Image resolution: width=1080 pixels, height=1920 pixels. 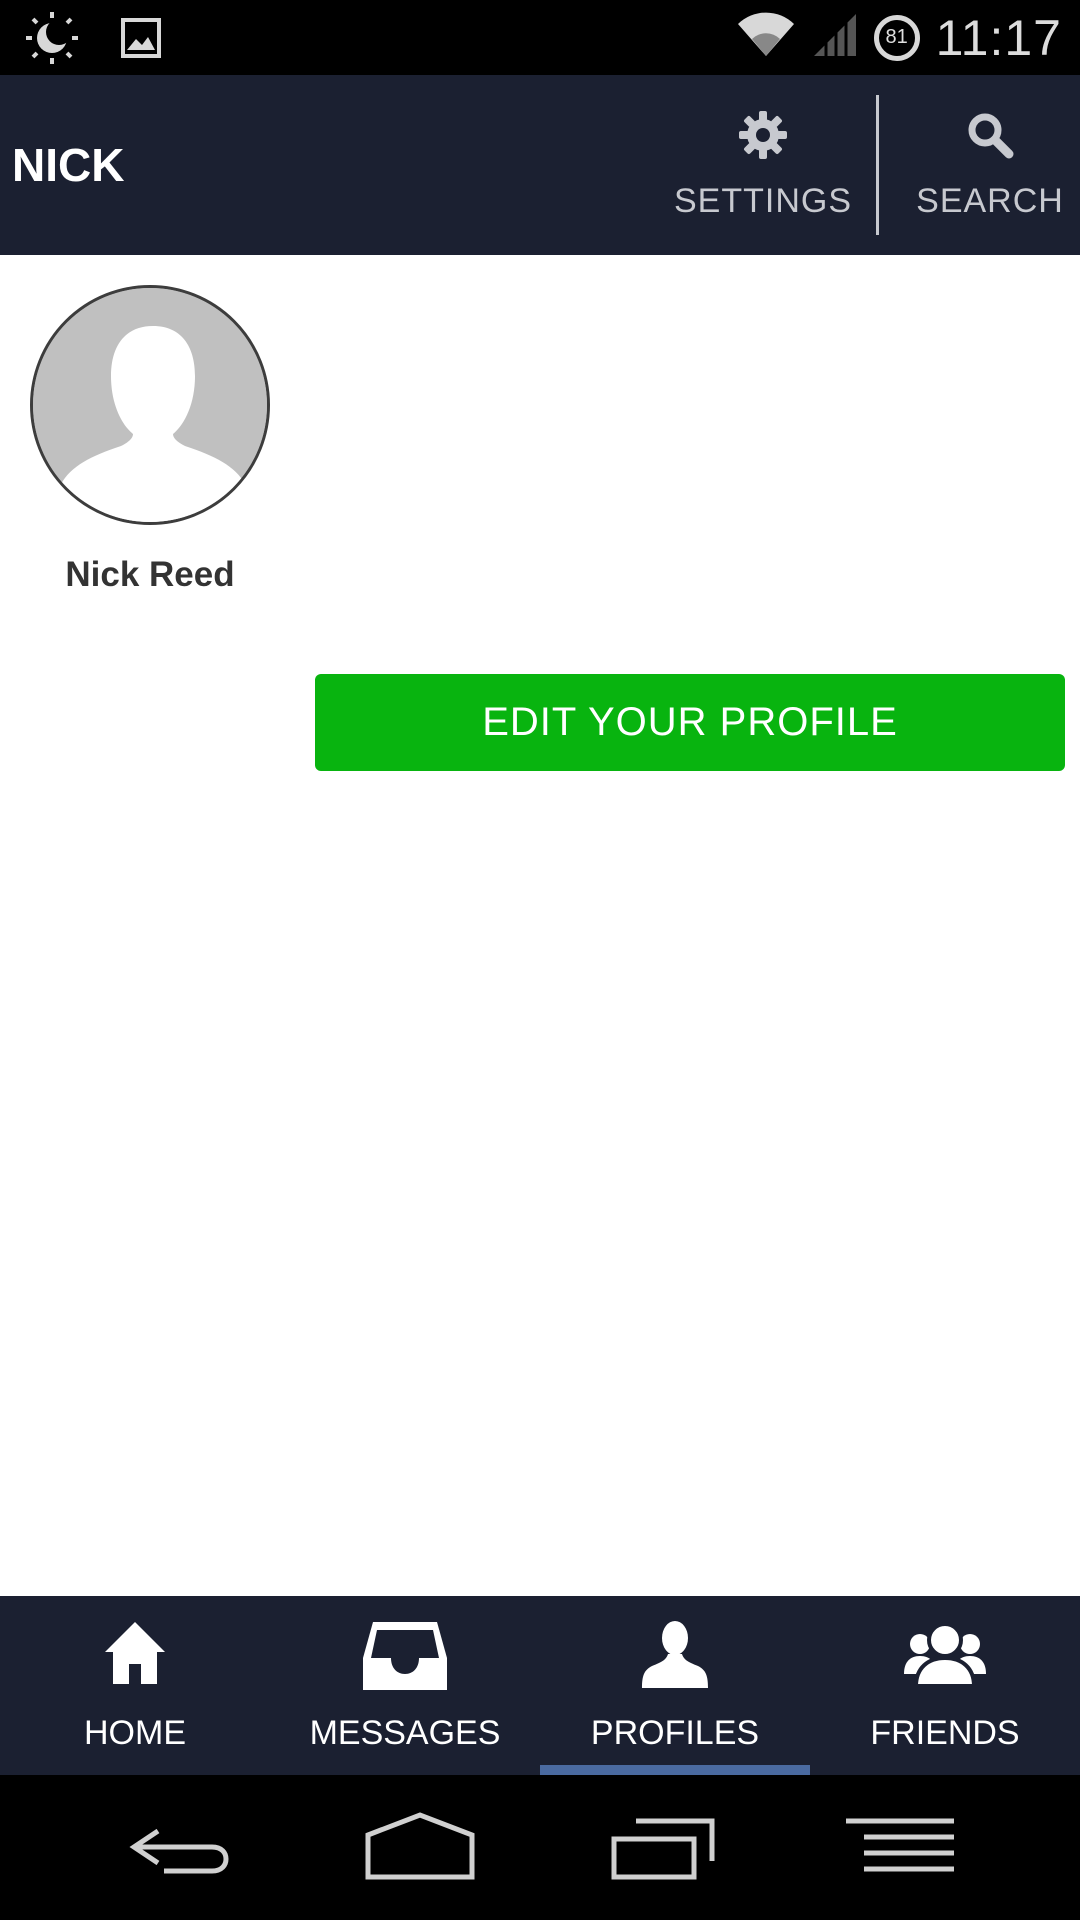 What do you see at coordinates (675, 1733) in the screenshot?
I see `nav-label-profiles: PROFILES` at bounding box center [675, 1733].